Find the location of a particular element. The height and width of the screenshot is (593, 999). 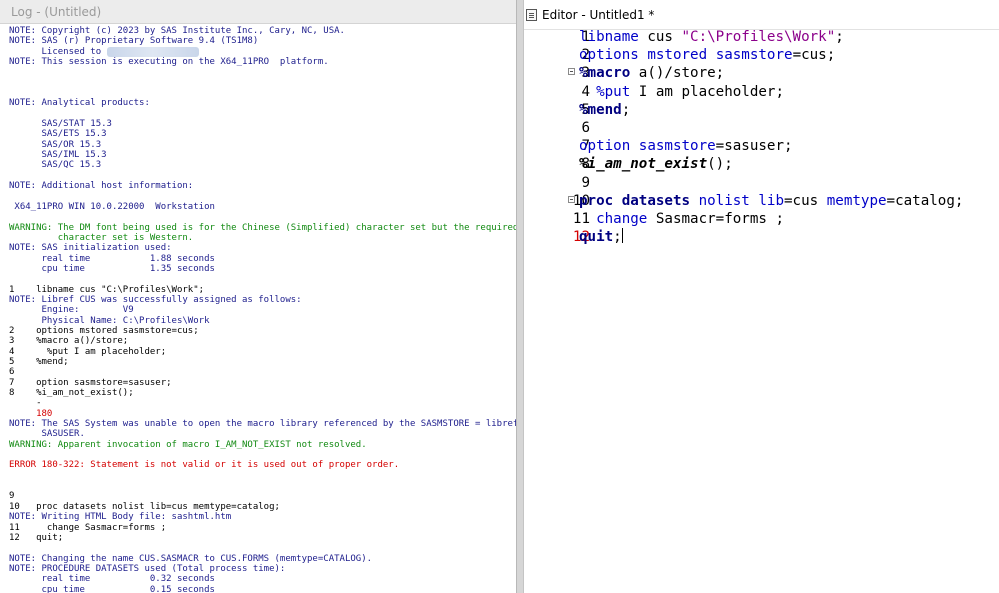

code-token: lib is located at coordinates (771, 200).